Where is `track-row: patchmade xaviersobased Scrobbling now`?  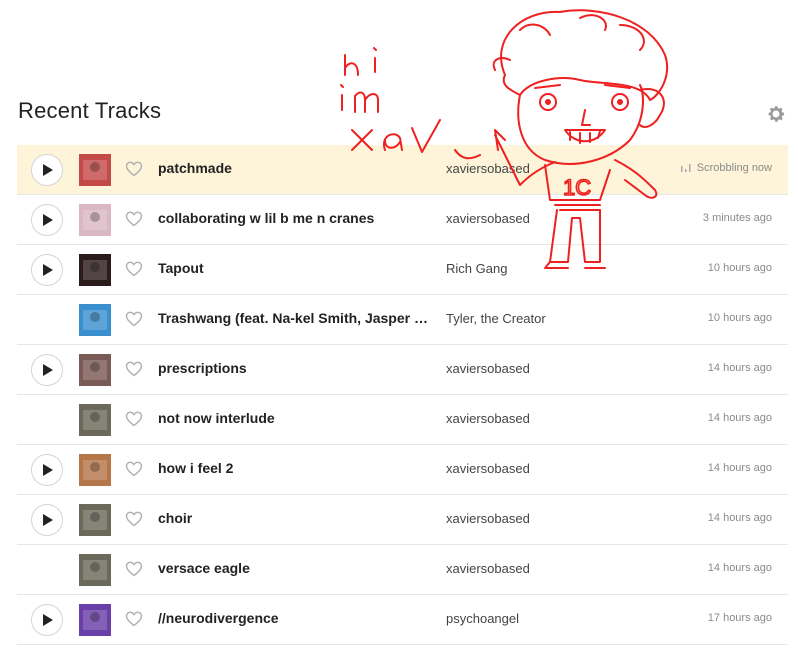
track-row: patchmade xaviersobased Scrobbling now is located at coordinates (402, 170).